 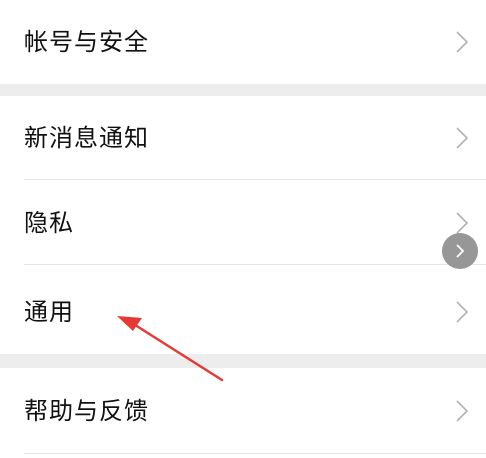 I want to click on settings-item-label: 隐私, so click(x=49, y=223).